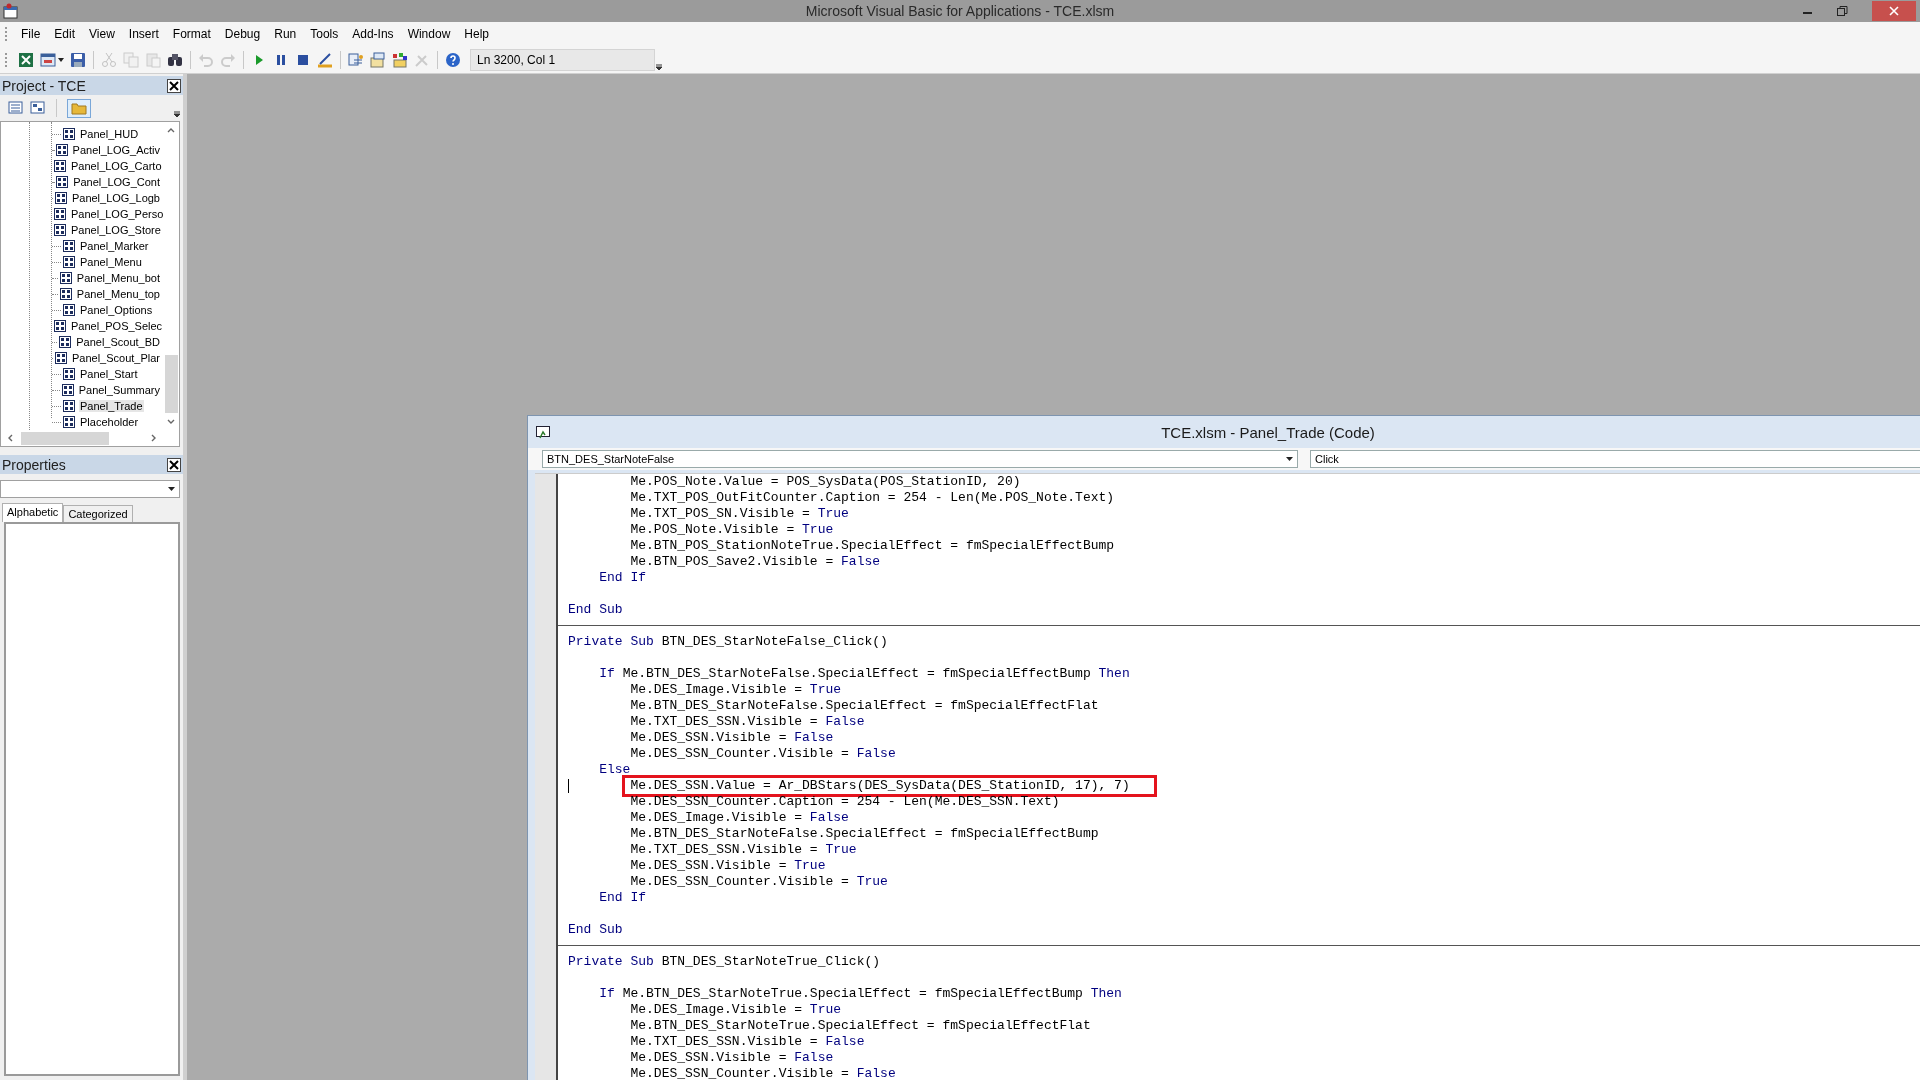 Image resolution: width=1920 pixels, height=1080 pixels. I want to click on caret-icon, so click(61, 59).